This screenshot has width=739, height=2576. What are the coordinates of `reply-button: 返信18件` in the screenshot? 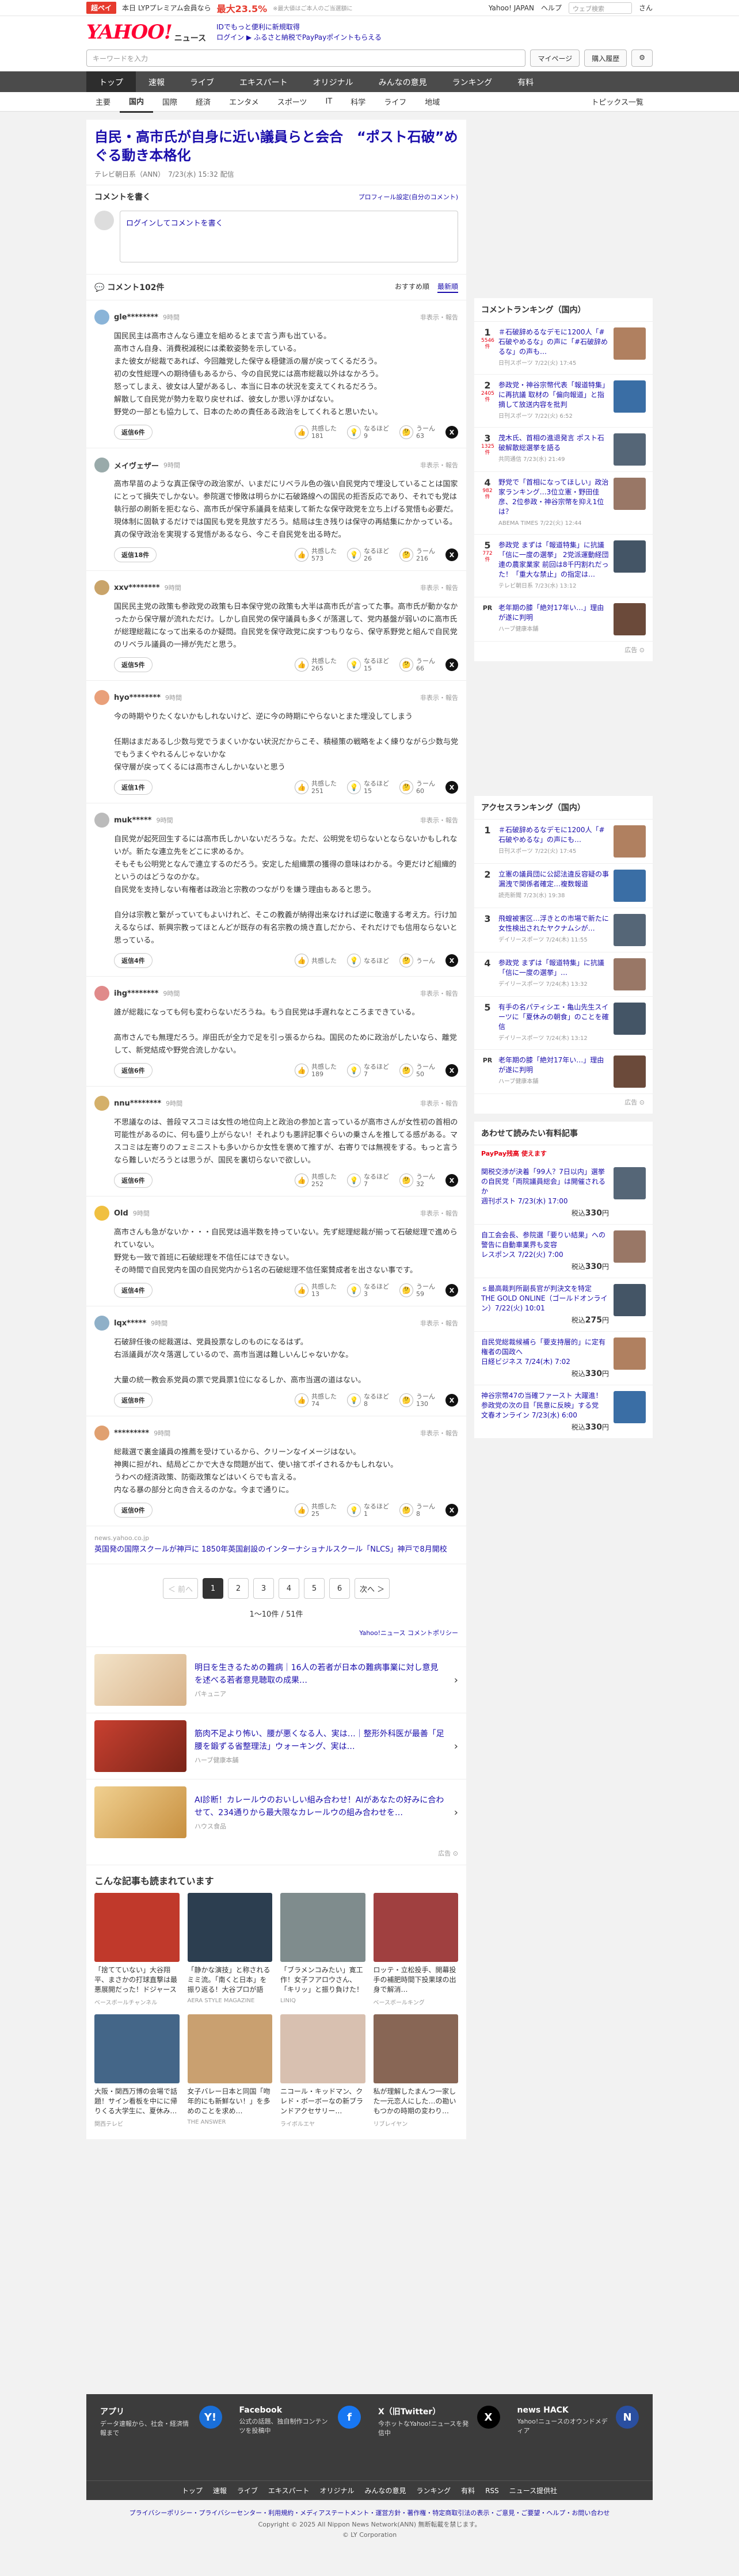 It's located at (135, 554).